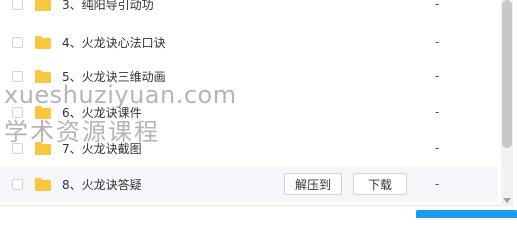 The height and width of the screenshot is (240, 517). Describe the element at coordinates (249, 7) in the screenshot. I see `file-row: 3、纯阳导引动功 -` at that location.